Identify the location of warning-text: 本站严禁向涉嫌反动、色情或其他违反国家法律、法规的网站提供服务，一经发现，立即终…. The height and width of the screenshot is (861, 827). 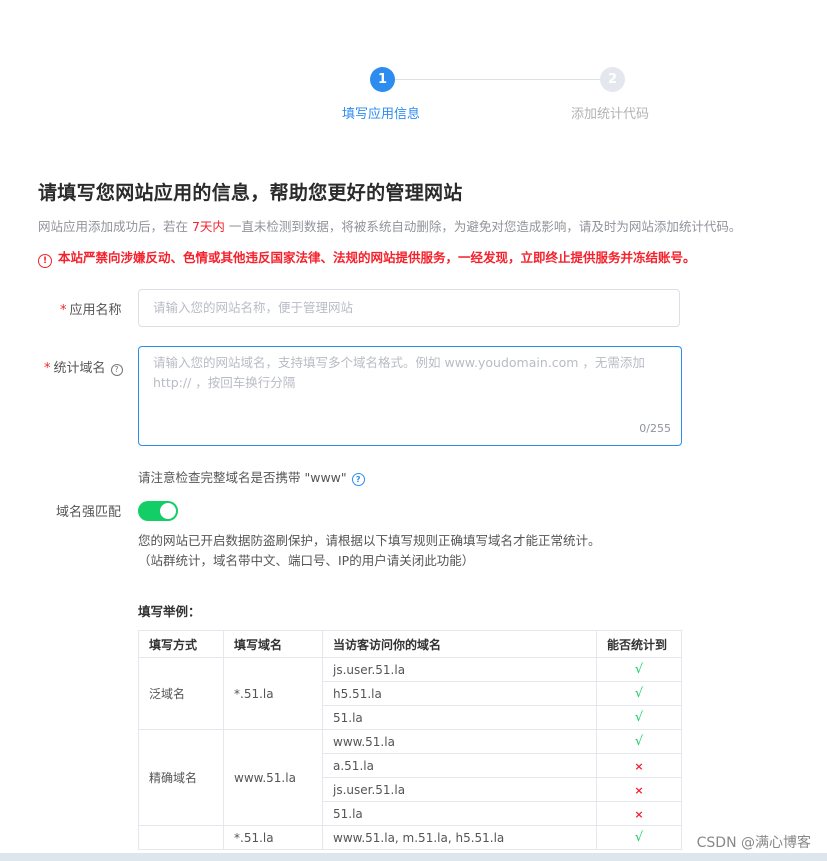
(377, 257).